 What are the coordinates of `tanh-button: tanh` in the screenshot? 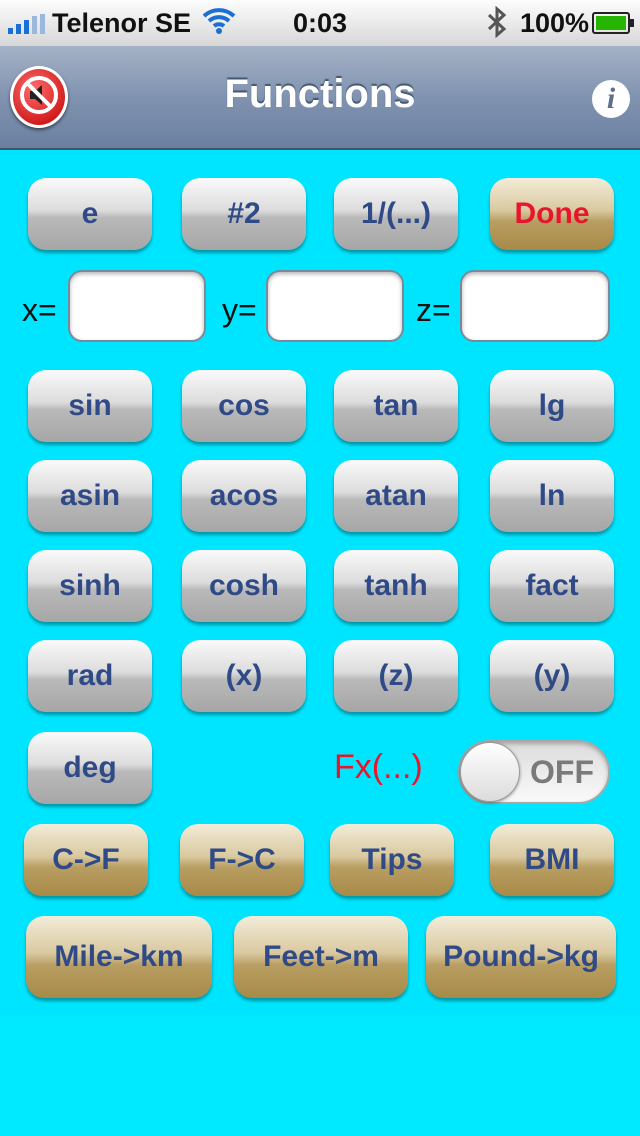 It's located at (396, 586).